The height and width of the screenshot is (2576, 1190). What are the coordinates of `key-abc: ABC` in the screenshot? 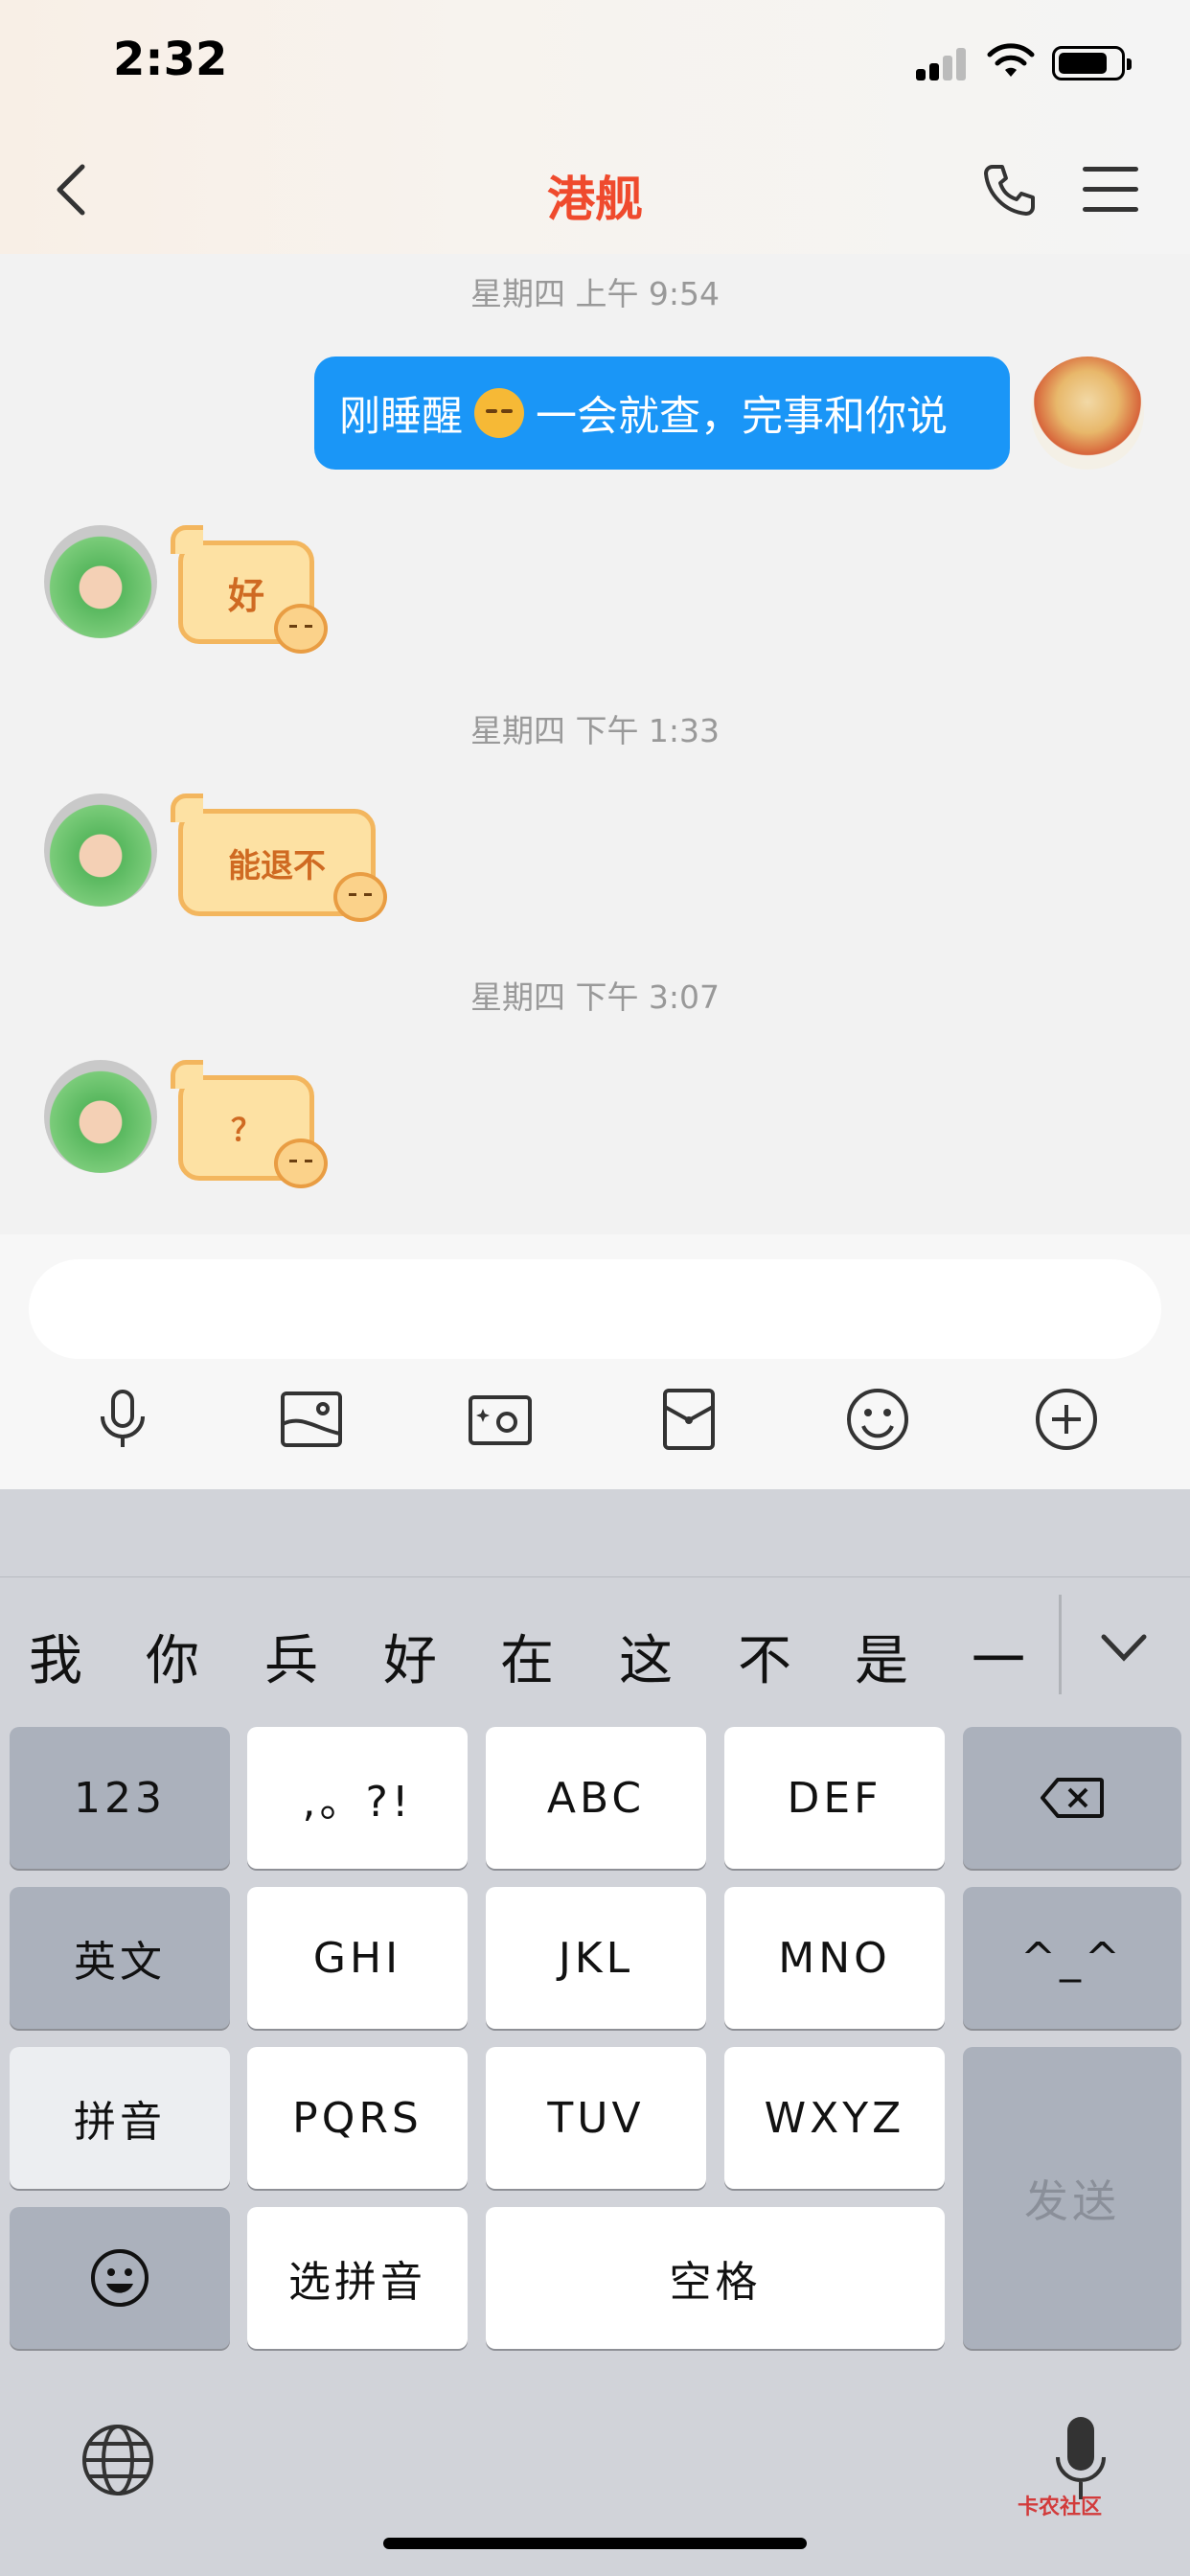 It's located at (596, 1798).